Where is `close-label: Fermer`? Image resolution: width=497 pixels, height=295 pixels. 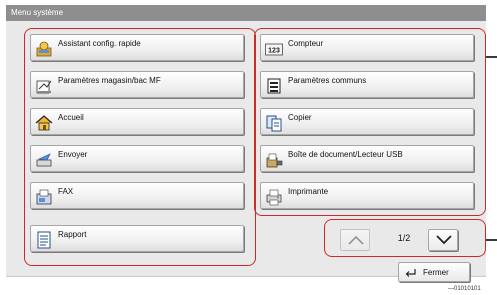
close-label: Fermer is located at coordinates (436, 272).